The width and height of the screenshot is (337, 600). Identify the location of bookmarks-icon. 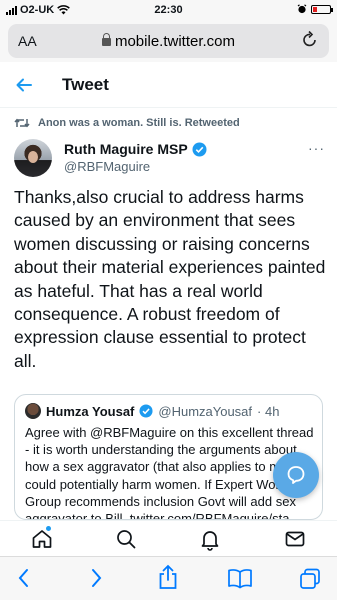
(240, 579).